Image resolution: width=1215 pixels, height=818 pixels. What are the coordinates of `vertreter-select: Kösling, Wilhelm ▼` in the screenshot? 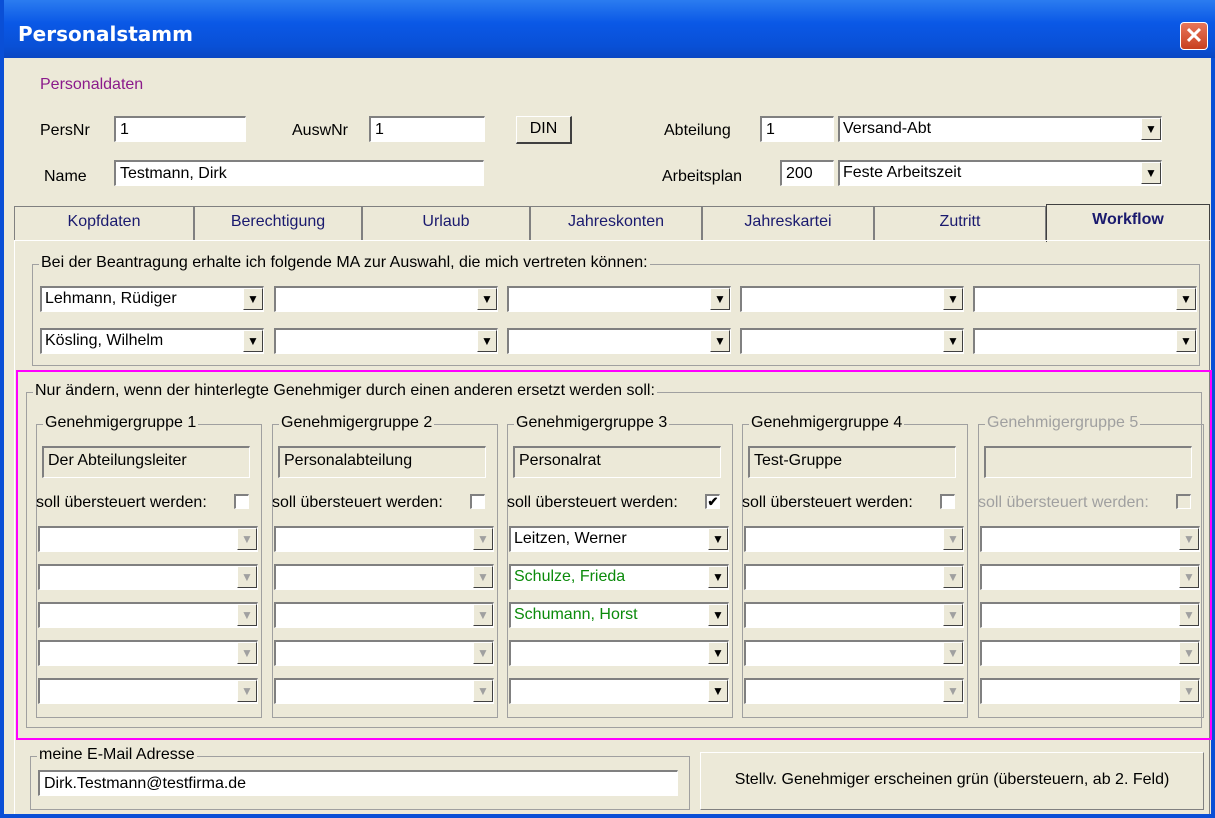 It's located at (152, 341).